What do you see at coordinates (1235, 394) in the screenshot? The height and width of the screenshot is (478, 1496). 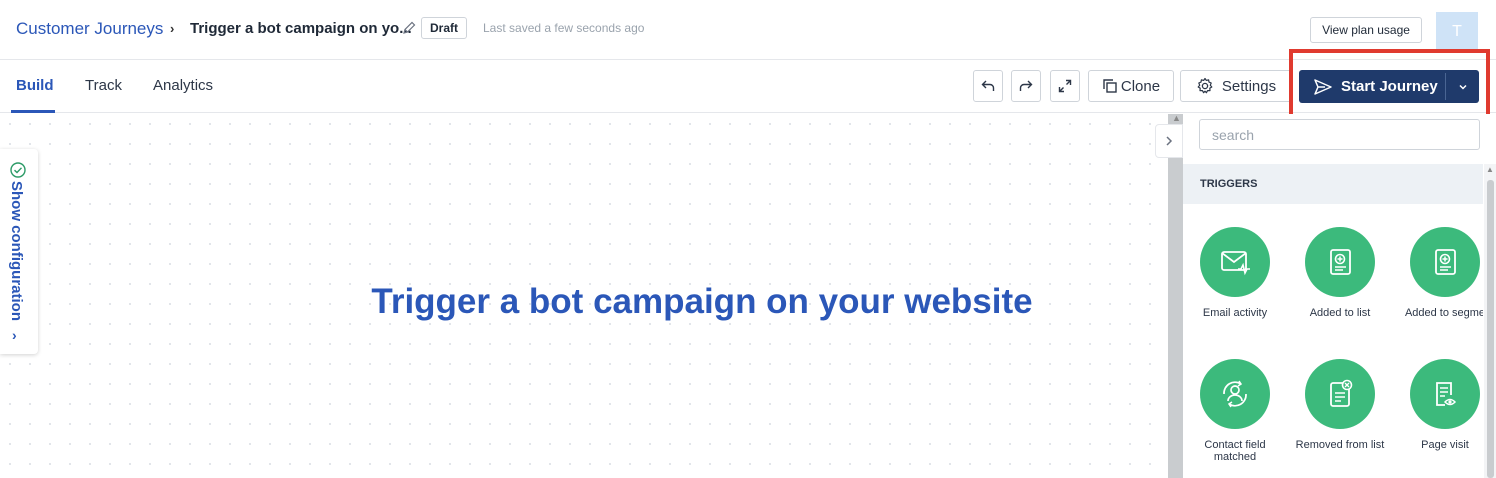 I see `contact-field-icon` at bounding box center [1235, 394].